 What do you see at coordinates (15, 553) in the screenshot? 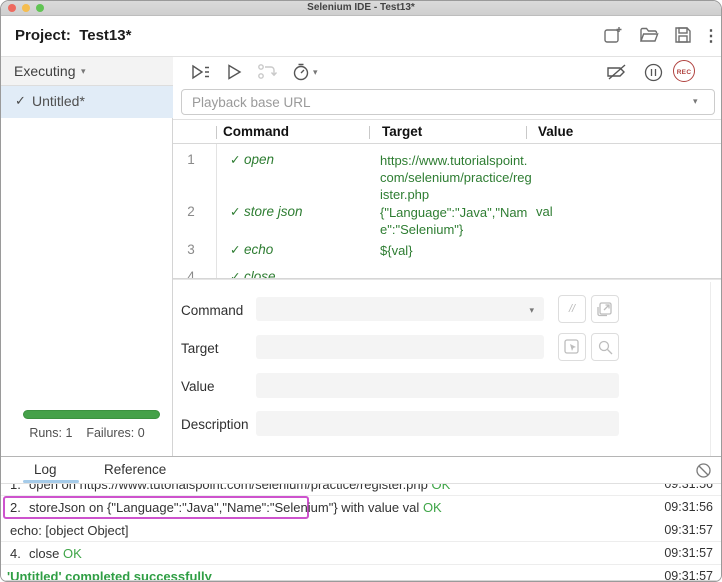
I see `log-entry-number: 4.` at bounding box center [15, 553].